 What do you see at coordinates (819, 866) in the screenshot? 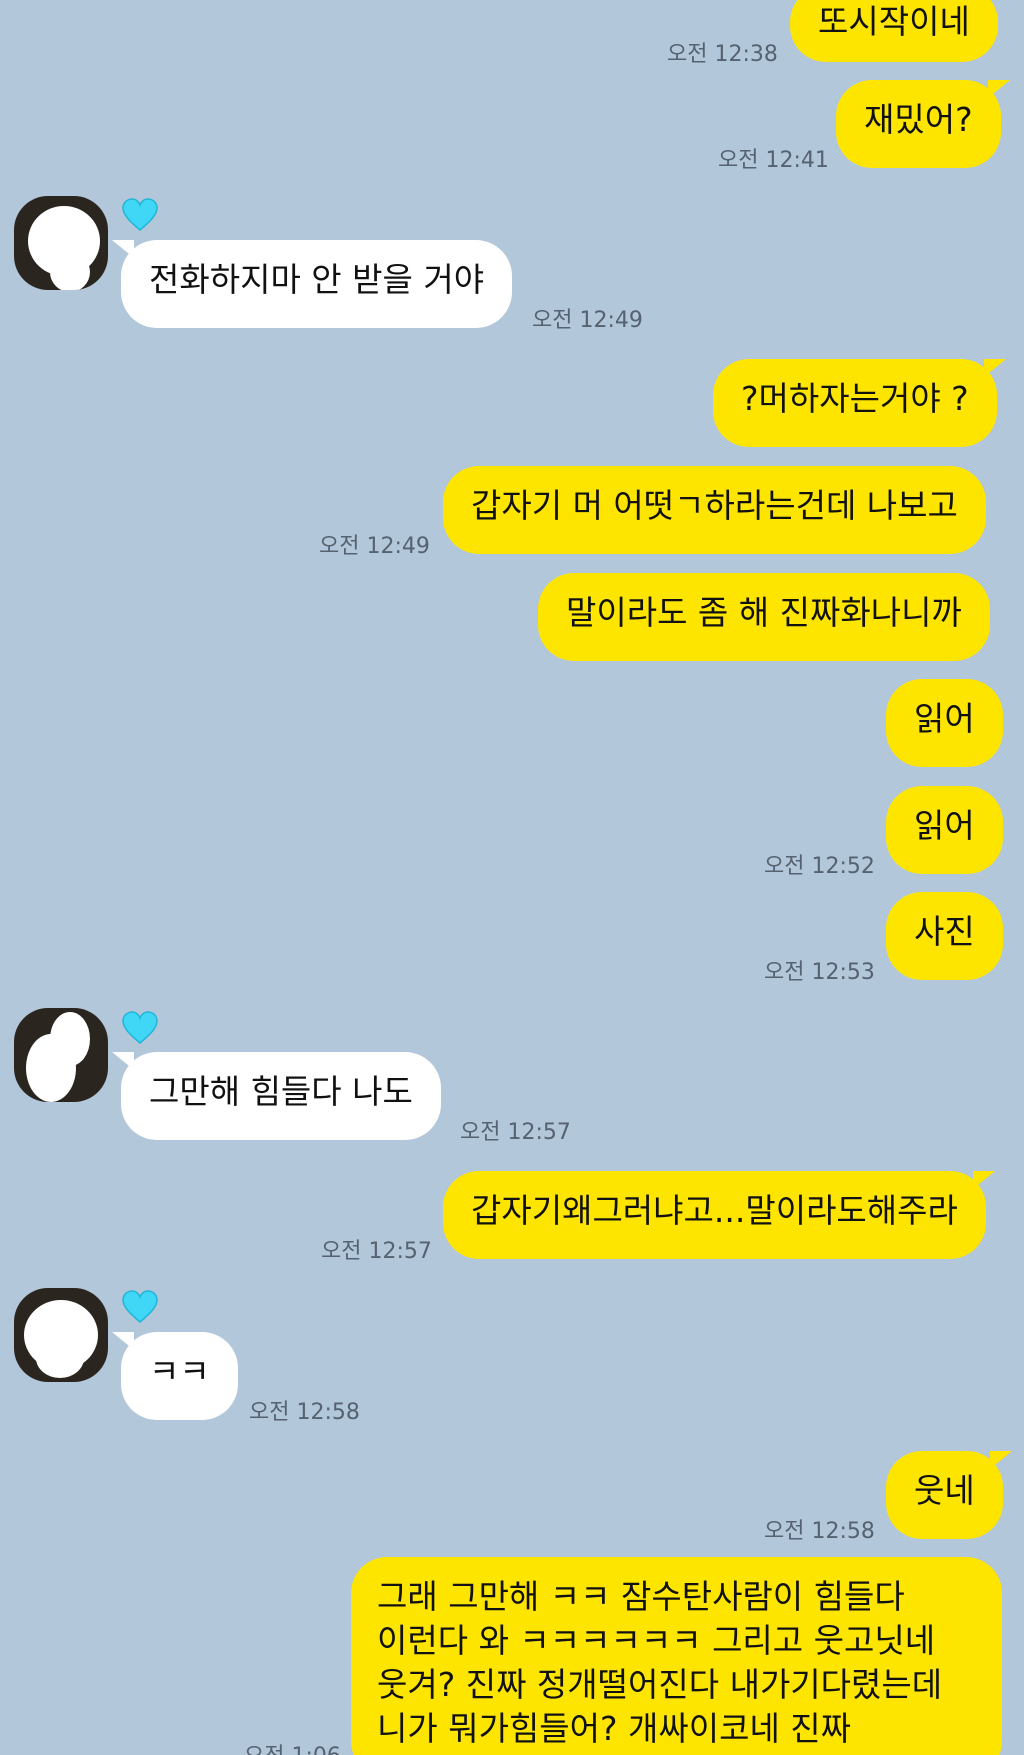
I see `message-timestamp: 오전 12:52` at bounding box center [819, 866].